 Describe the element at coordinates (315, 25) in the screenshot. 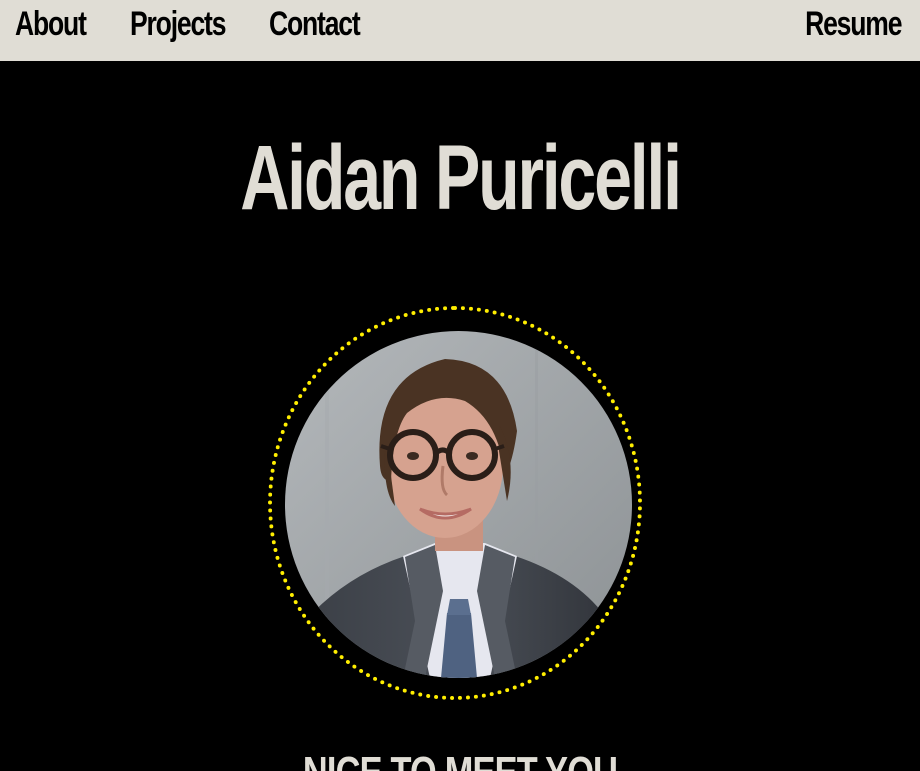

I see `nav-link-contact: Contact` at that location.